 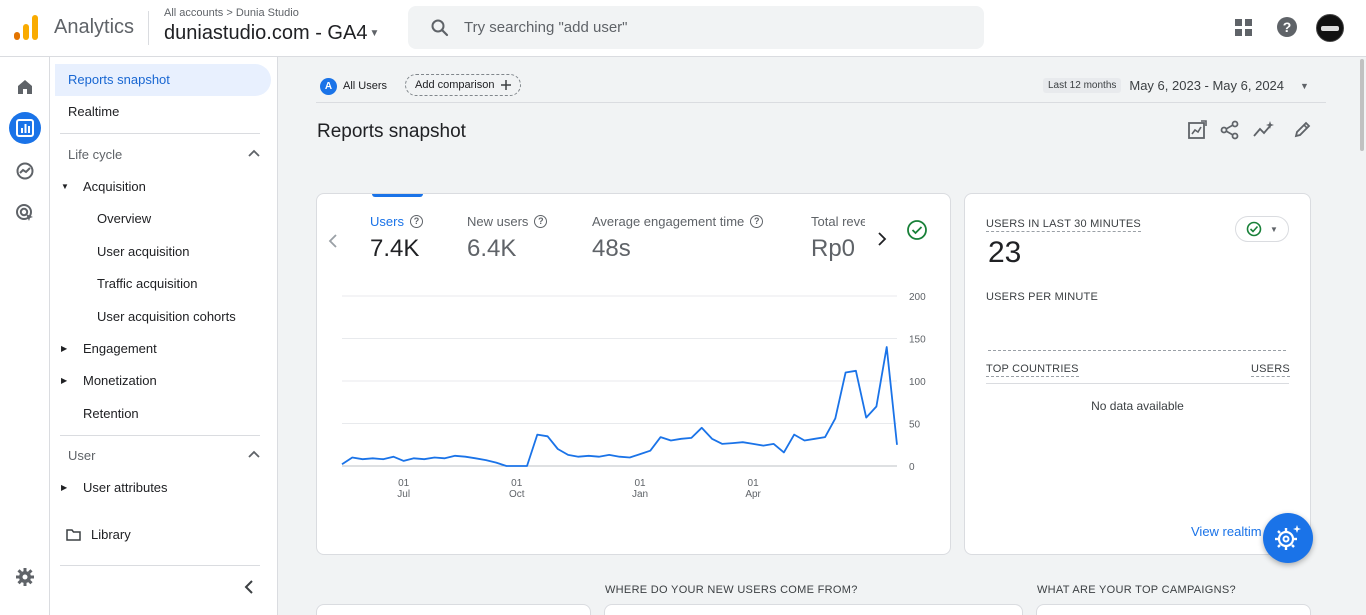 I want to click on x-tick-month: Jan, so click(x=640, y=494).